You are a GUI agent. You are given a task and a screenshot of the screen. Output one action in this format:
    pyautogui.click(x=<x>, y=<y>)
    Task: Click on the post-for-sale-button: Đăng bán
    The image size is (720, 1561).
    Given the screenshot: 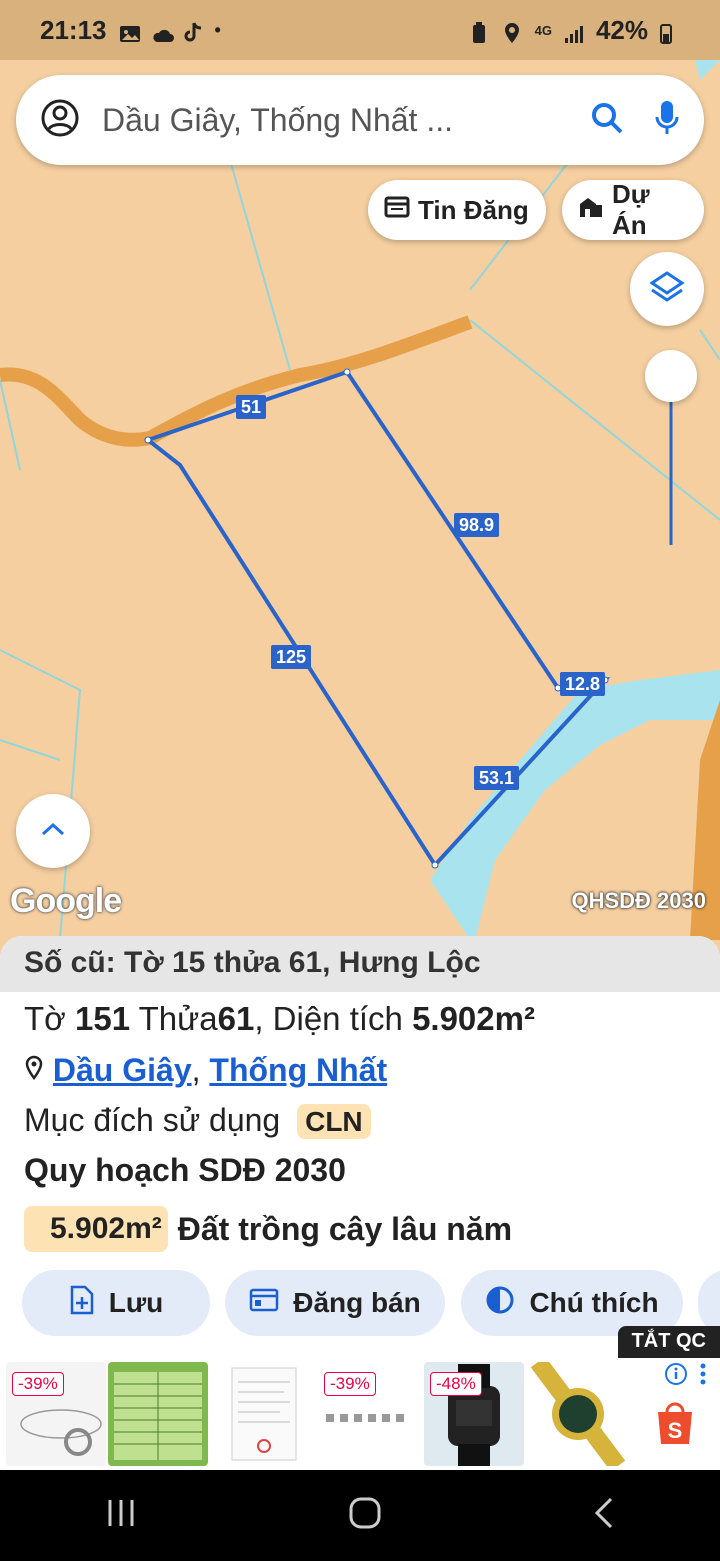 What is the action you would take?
    pyautogui.click(x=335, y=1303)
    